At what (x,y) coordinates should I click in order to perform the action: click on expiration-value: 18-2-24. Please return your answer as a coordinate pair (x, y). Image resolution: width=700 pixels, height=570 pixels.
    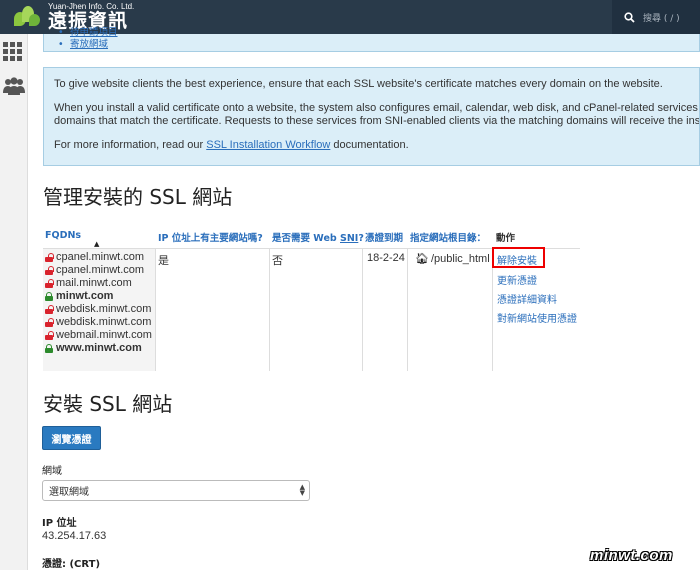
    Looking at the image, I should click on (386, 258).